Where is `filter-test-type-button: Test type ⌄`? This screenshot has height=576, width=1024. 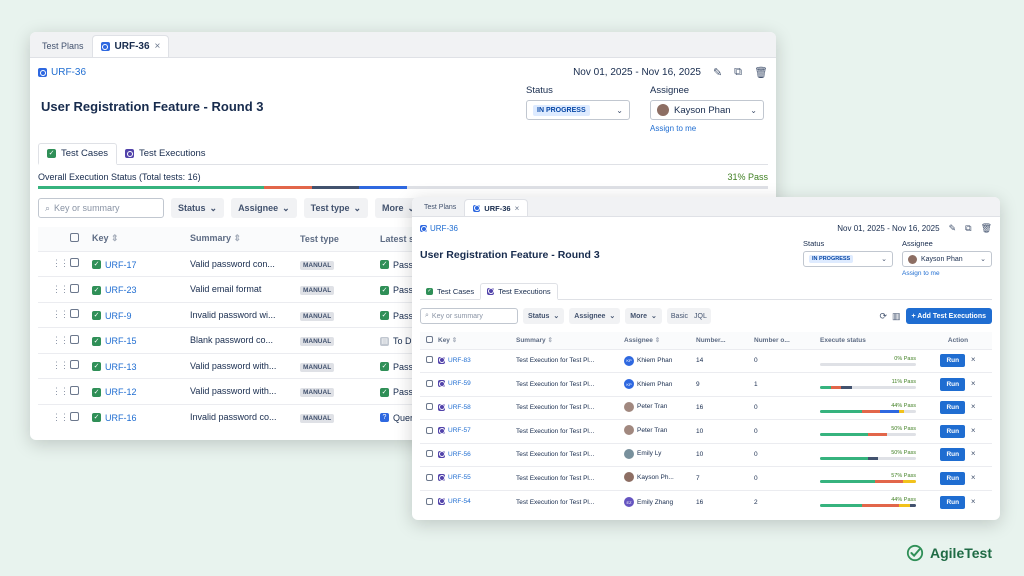 filter-test-type-button: Test type ⌄ is located at coordinates (336, 208).